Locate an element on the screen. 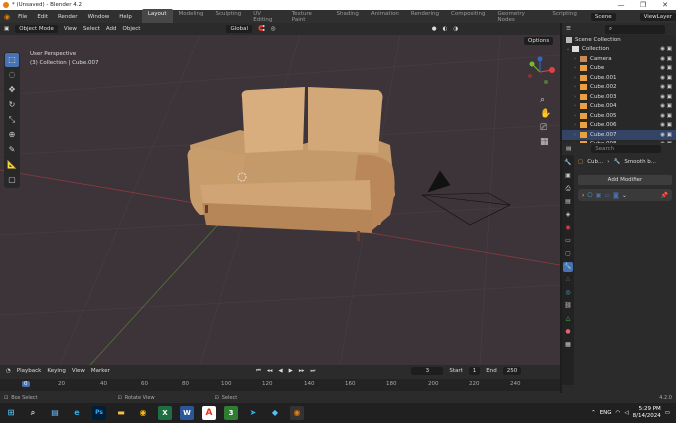  outliner-row: › Cube.002 ◉ ▣ is located at coordinates (619, 88).